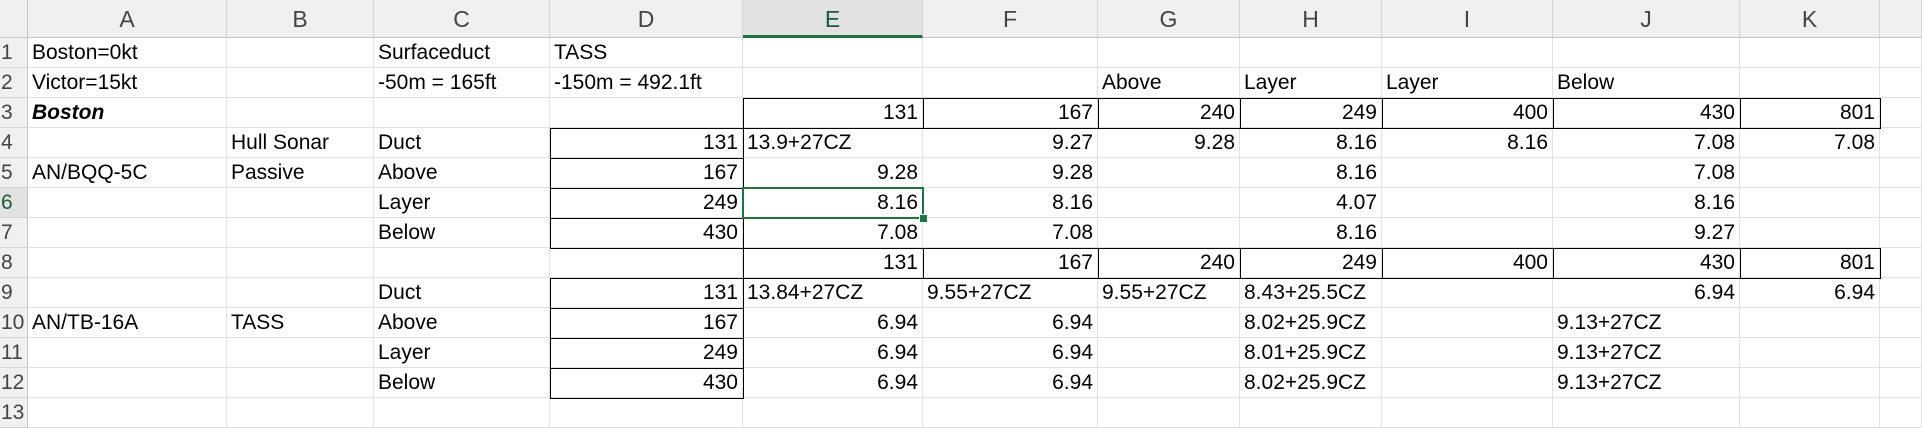 This screenshot has height=428, width=1922. I want to click on column-header-i: I, so click(1467, 19).